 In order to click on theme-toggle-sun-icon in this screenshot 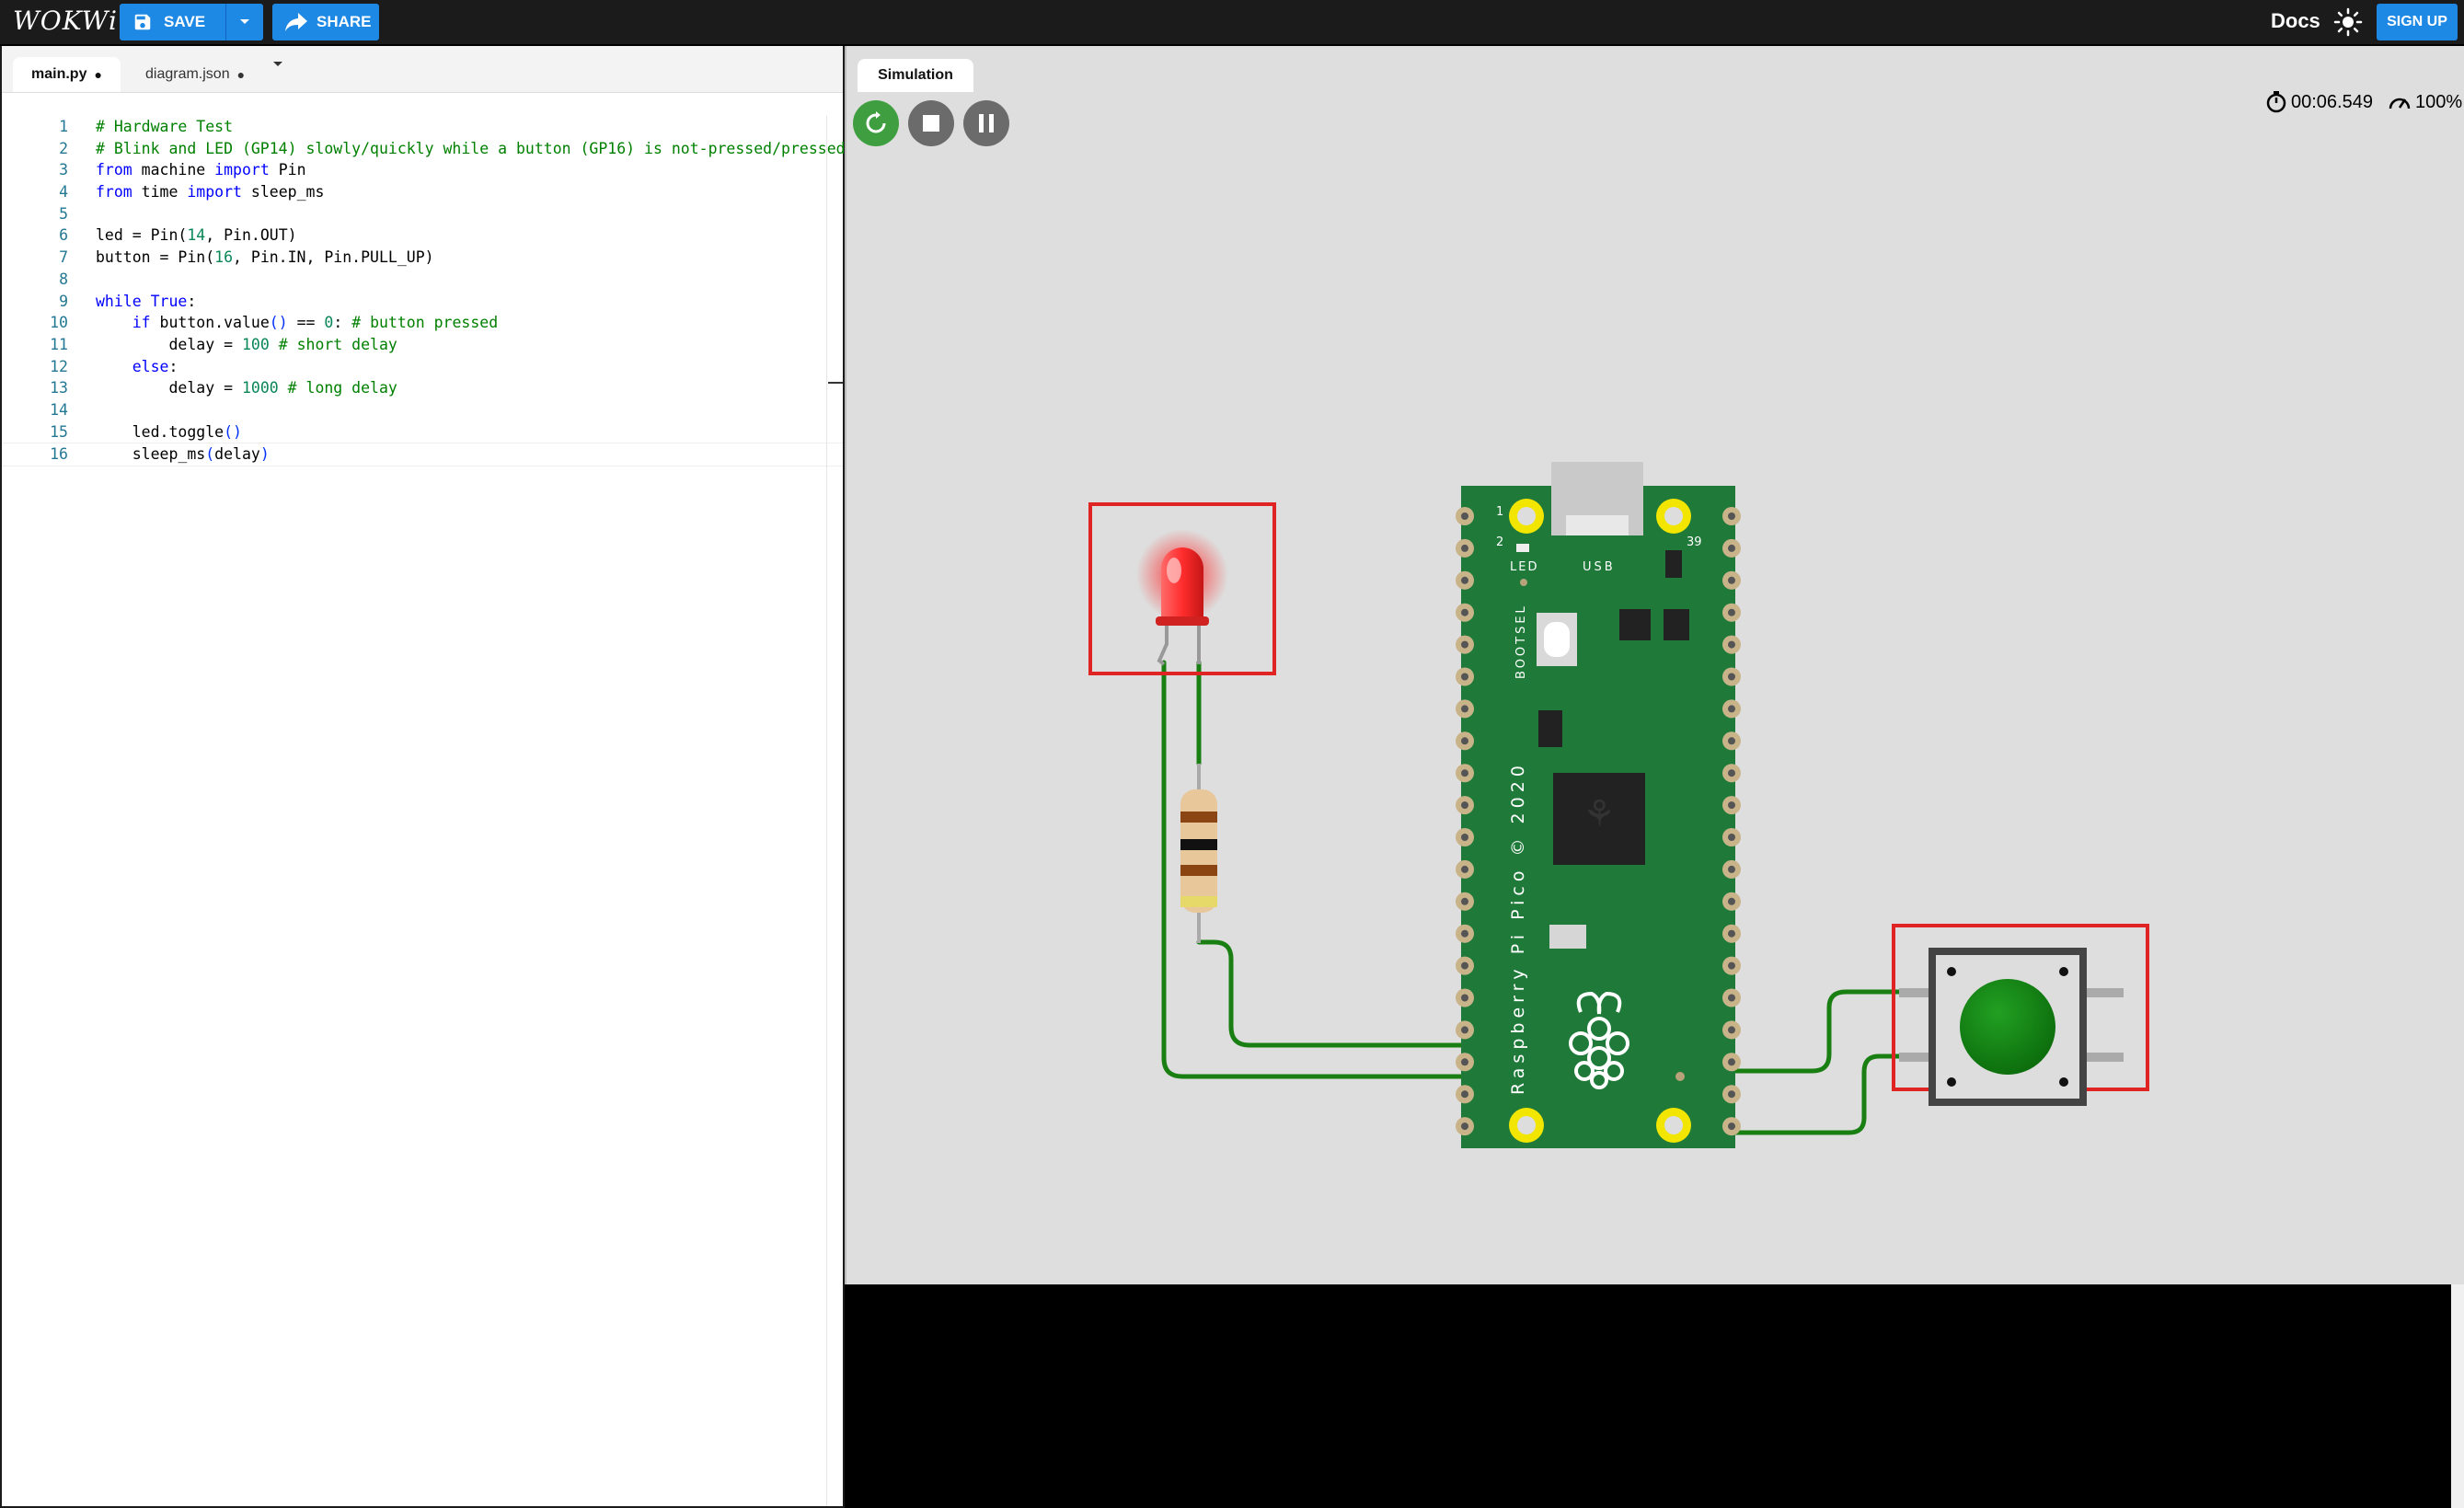, I will do `click(2348, 22)`.